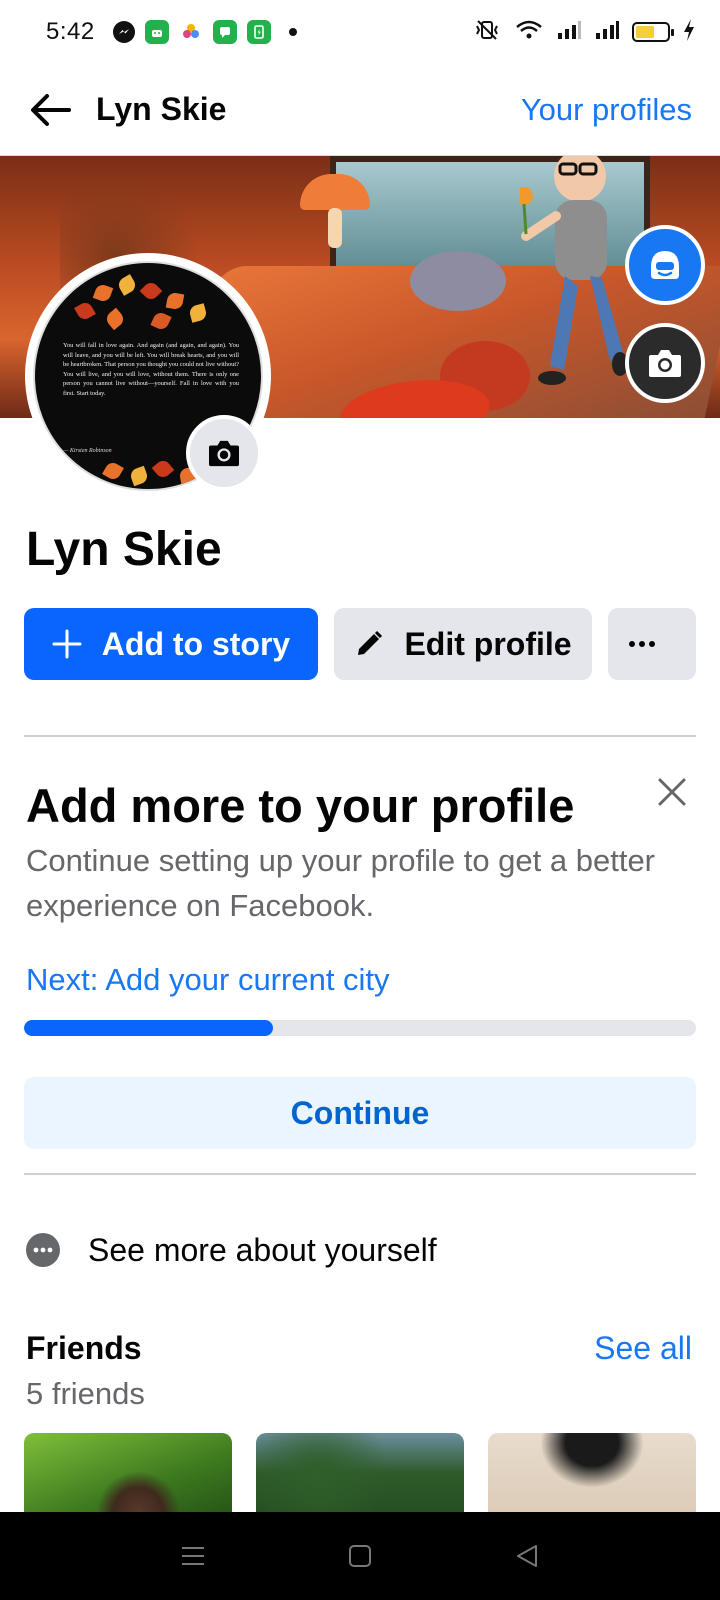 Image resolution: width=720 pixels, height=1600 pixels. What do you see at coordinates (224, 32) in the screenshot?
I see `messages-icon` at bounding box center [224, 32].